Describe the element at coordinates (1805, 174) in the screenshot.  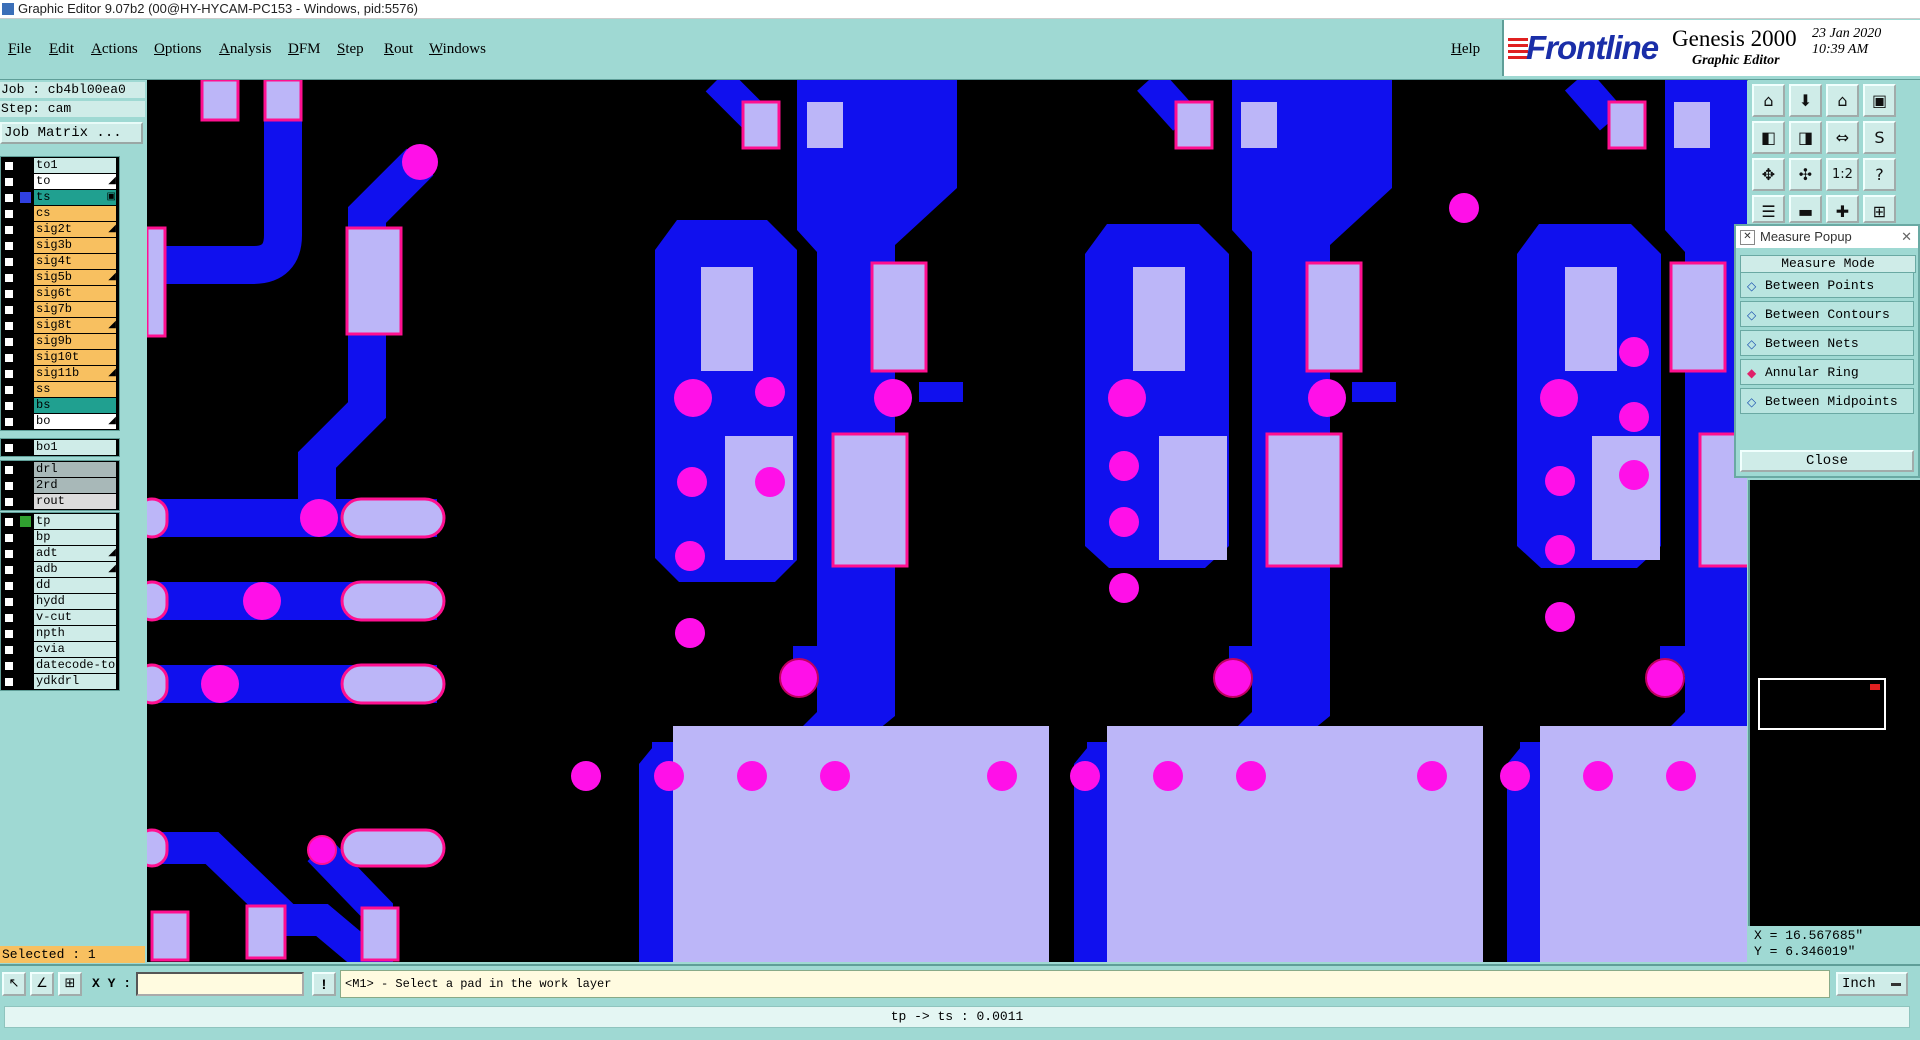
I see `zoom-out-icon: ✣` at that location.